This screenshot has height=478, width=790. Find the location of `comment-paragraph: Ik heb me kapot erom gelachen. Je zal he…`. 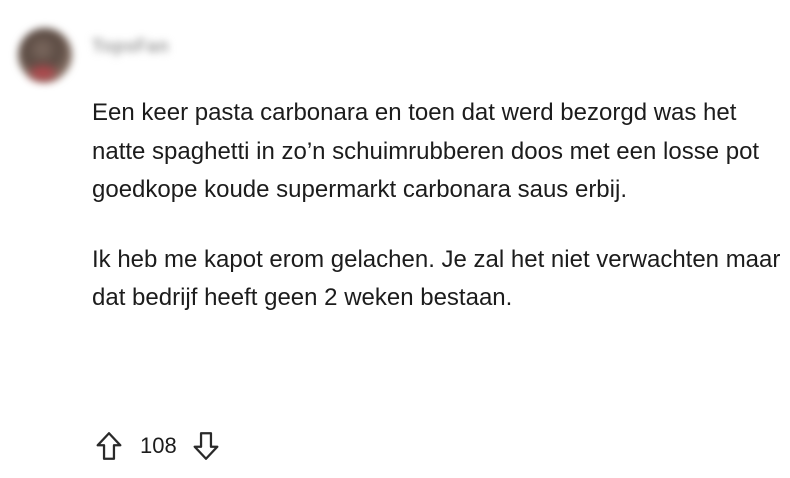

comment-paragraph: Ik heb me kapot erom gelachen. Je zal he… is located at coordinates (436, 278).